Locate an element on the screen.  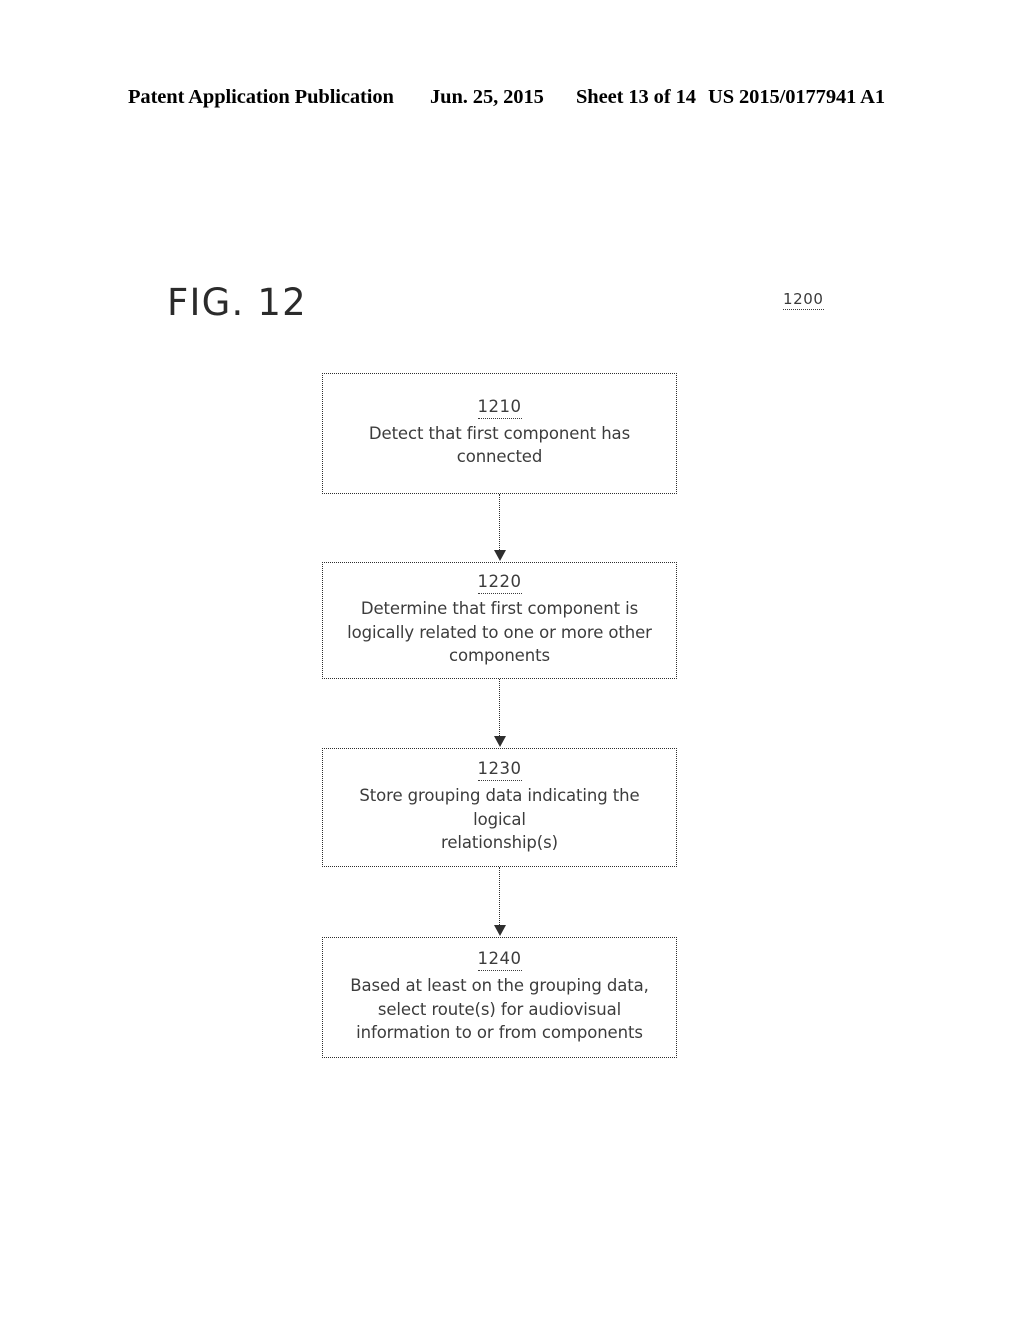
node-reference-numeral: 1230 is located at coordinates (499, 770).